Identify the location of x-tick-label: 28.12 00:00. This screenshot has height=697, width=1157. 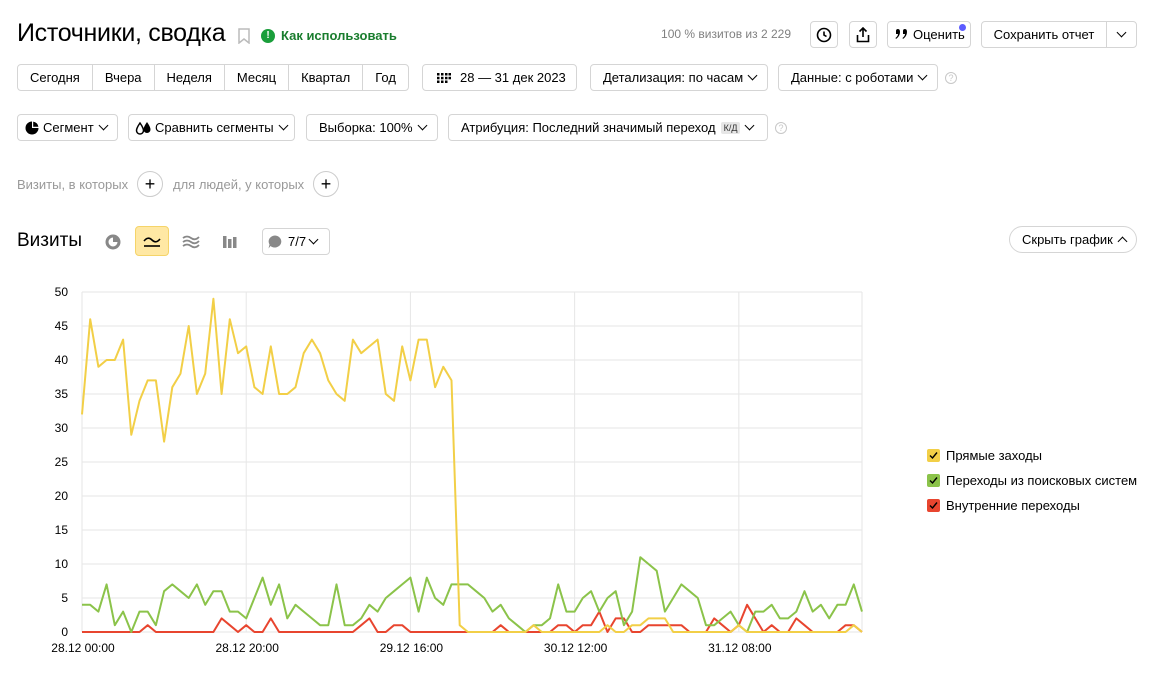
(83, 648).